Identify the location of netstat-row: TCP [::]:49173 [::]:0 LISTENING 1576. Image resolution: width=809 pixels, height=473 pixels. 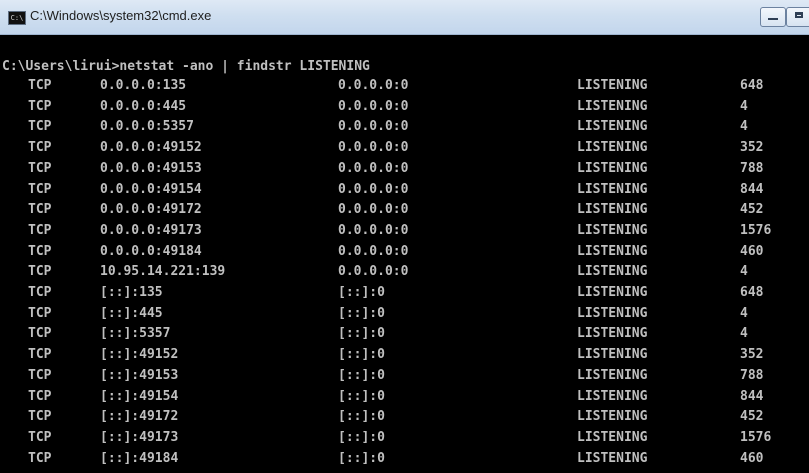
(404, 438).